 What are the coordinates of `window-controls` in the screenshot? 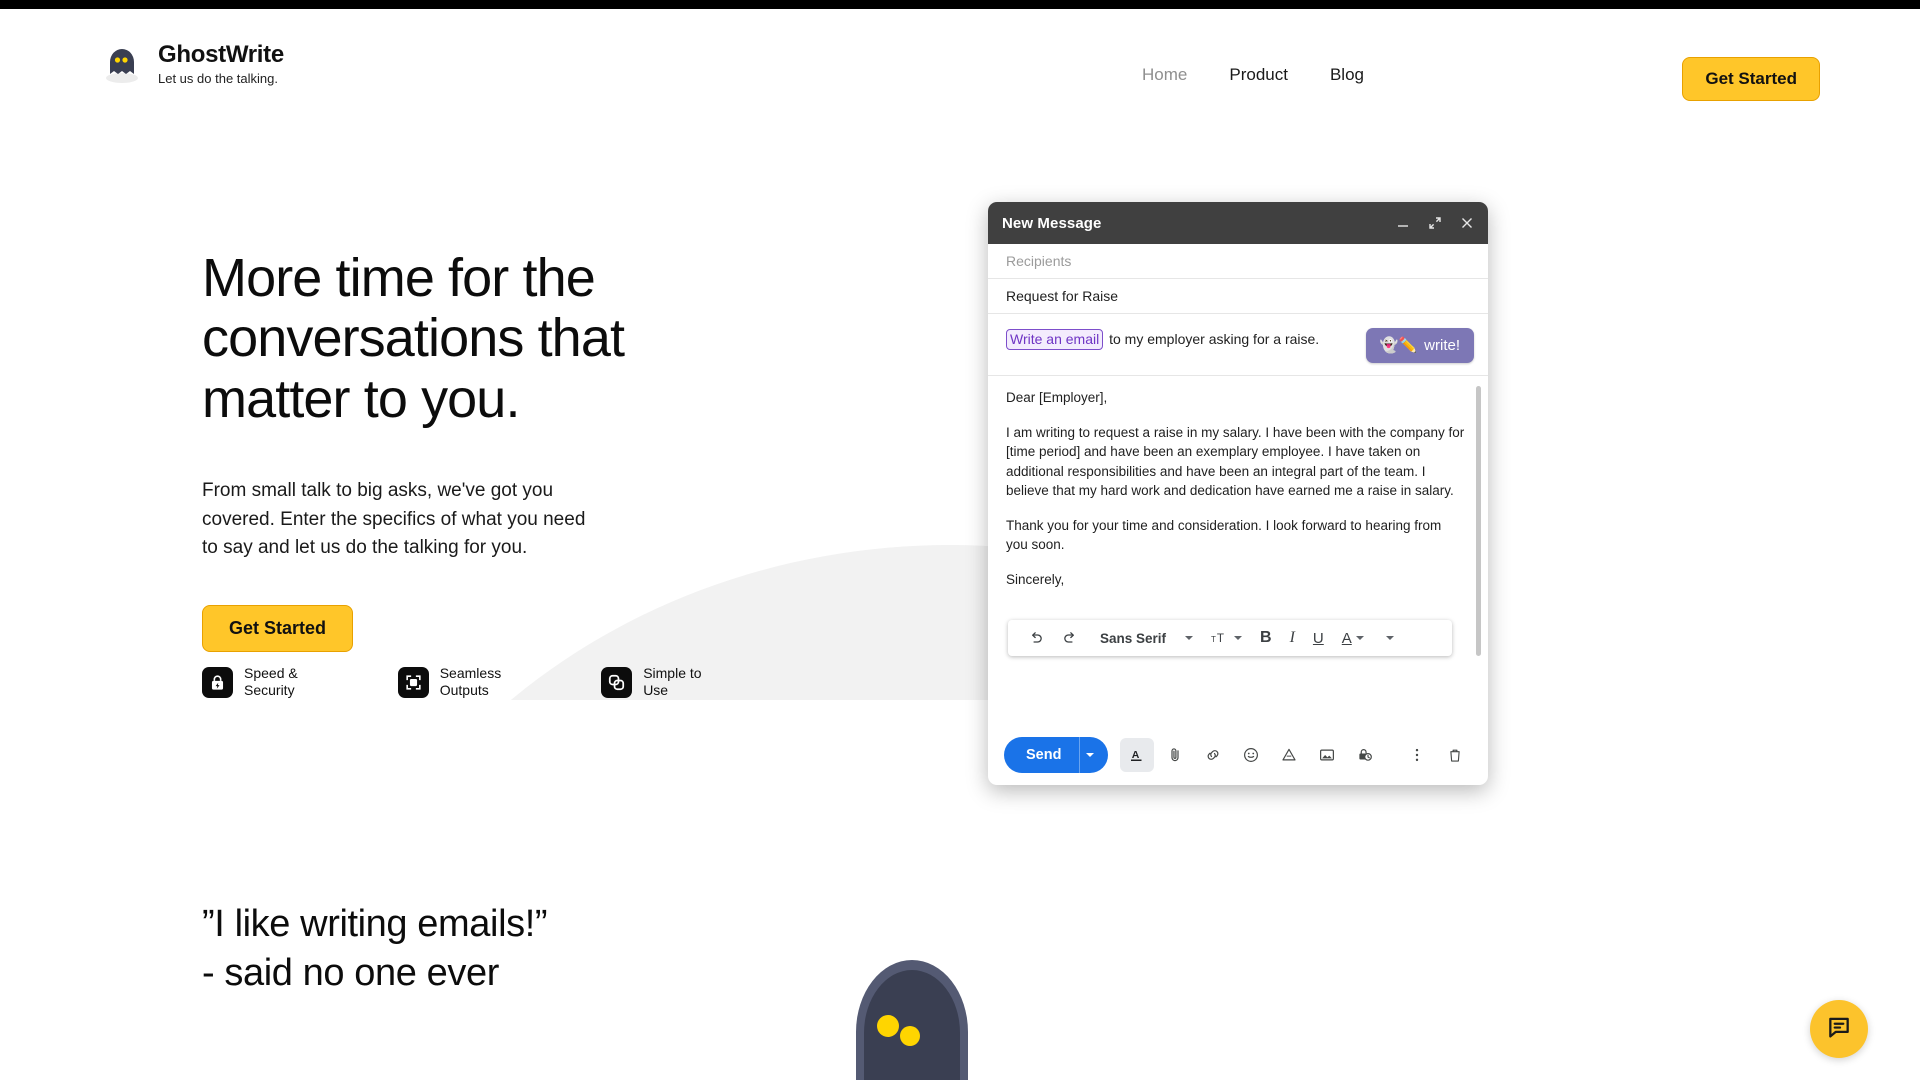 It's located at (1434, 223).